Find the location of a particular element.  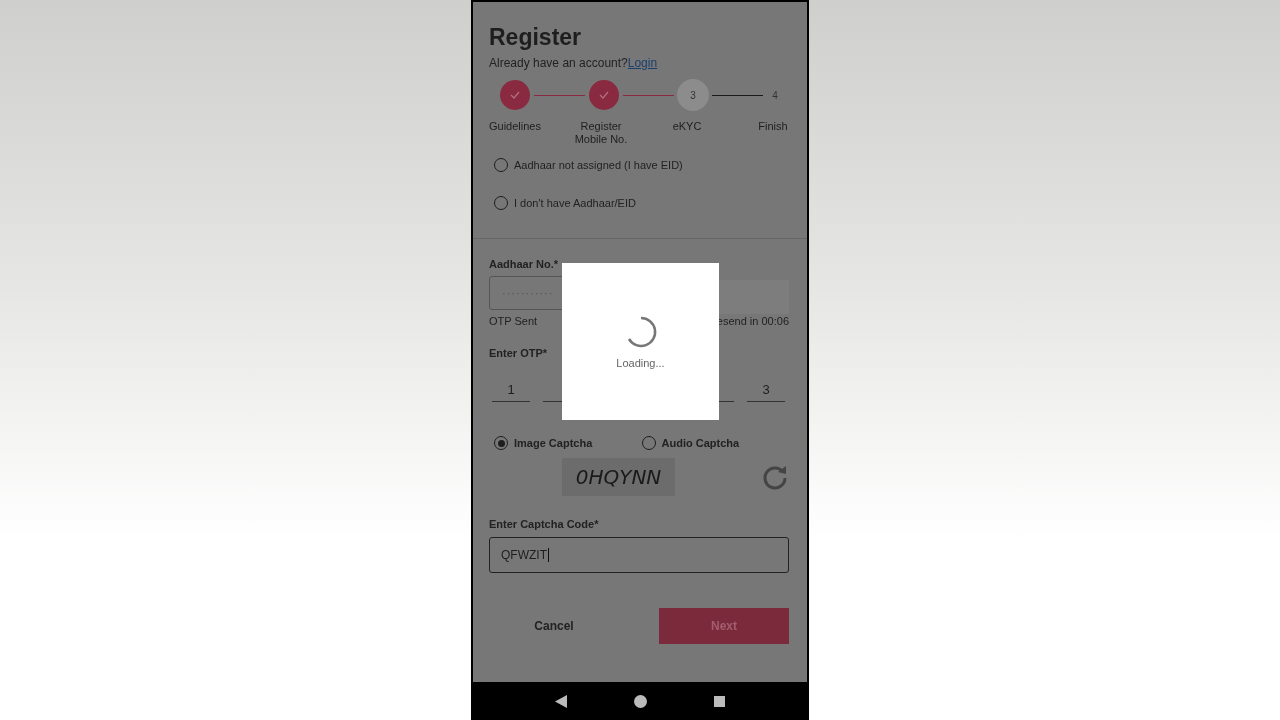

captcha-image: 0HQYNN is located at coordinates (618, 477).